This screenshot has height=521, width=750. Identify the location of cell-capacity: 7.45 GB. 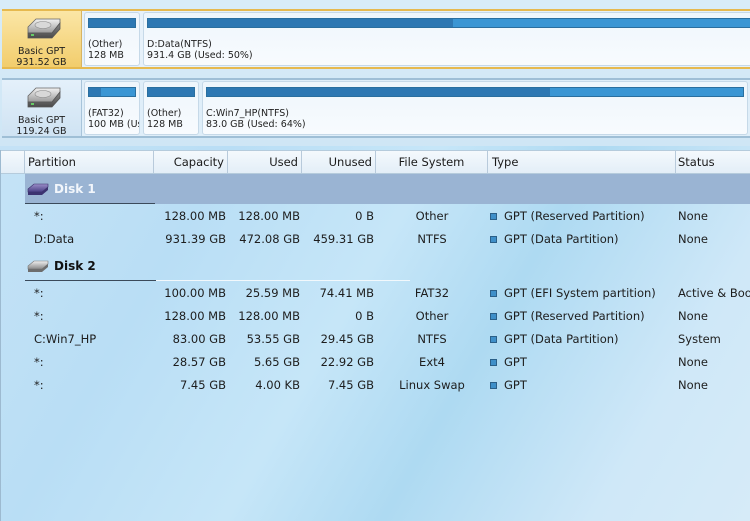
(202, 385).